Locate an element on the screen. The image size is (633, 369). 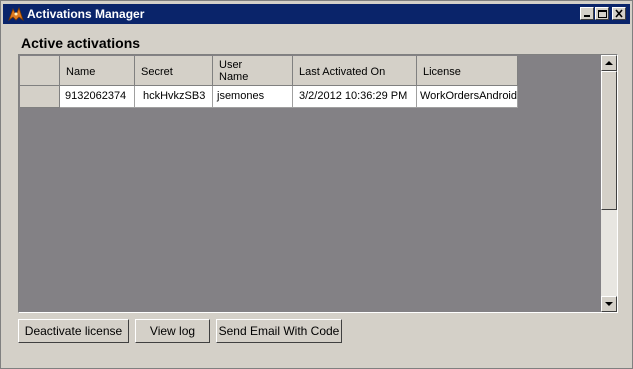
vertical-scrollbar is located at coordinates (609, 183).